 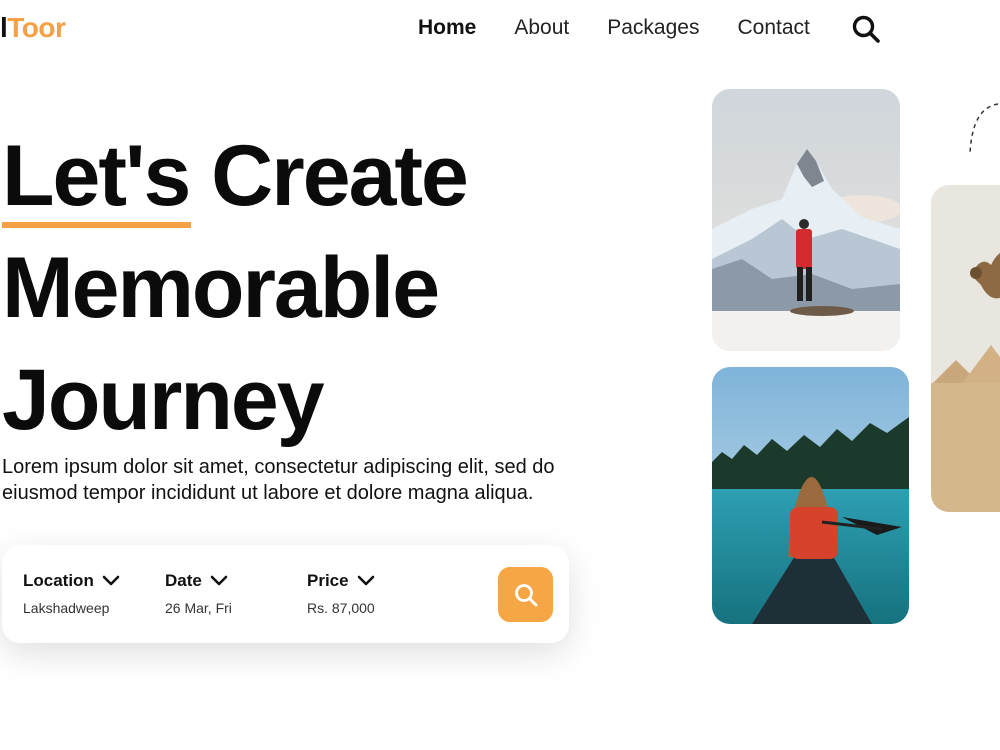 I want to click on date-label: Date, so click(x=183, y=580).